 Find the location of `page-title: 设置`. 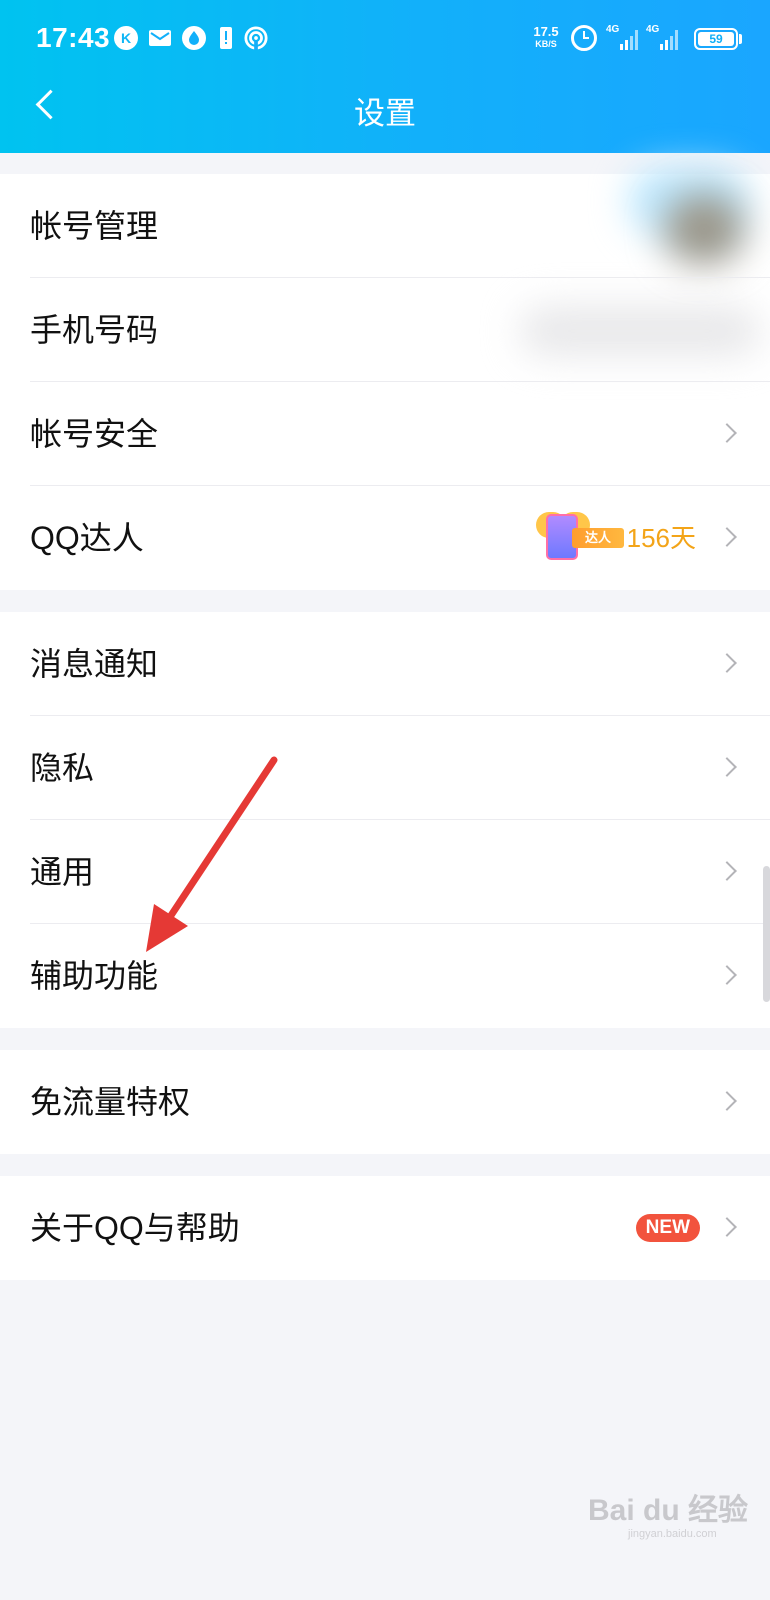

page-title: 设置 is located at coordinates (385, 113).